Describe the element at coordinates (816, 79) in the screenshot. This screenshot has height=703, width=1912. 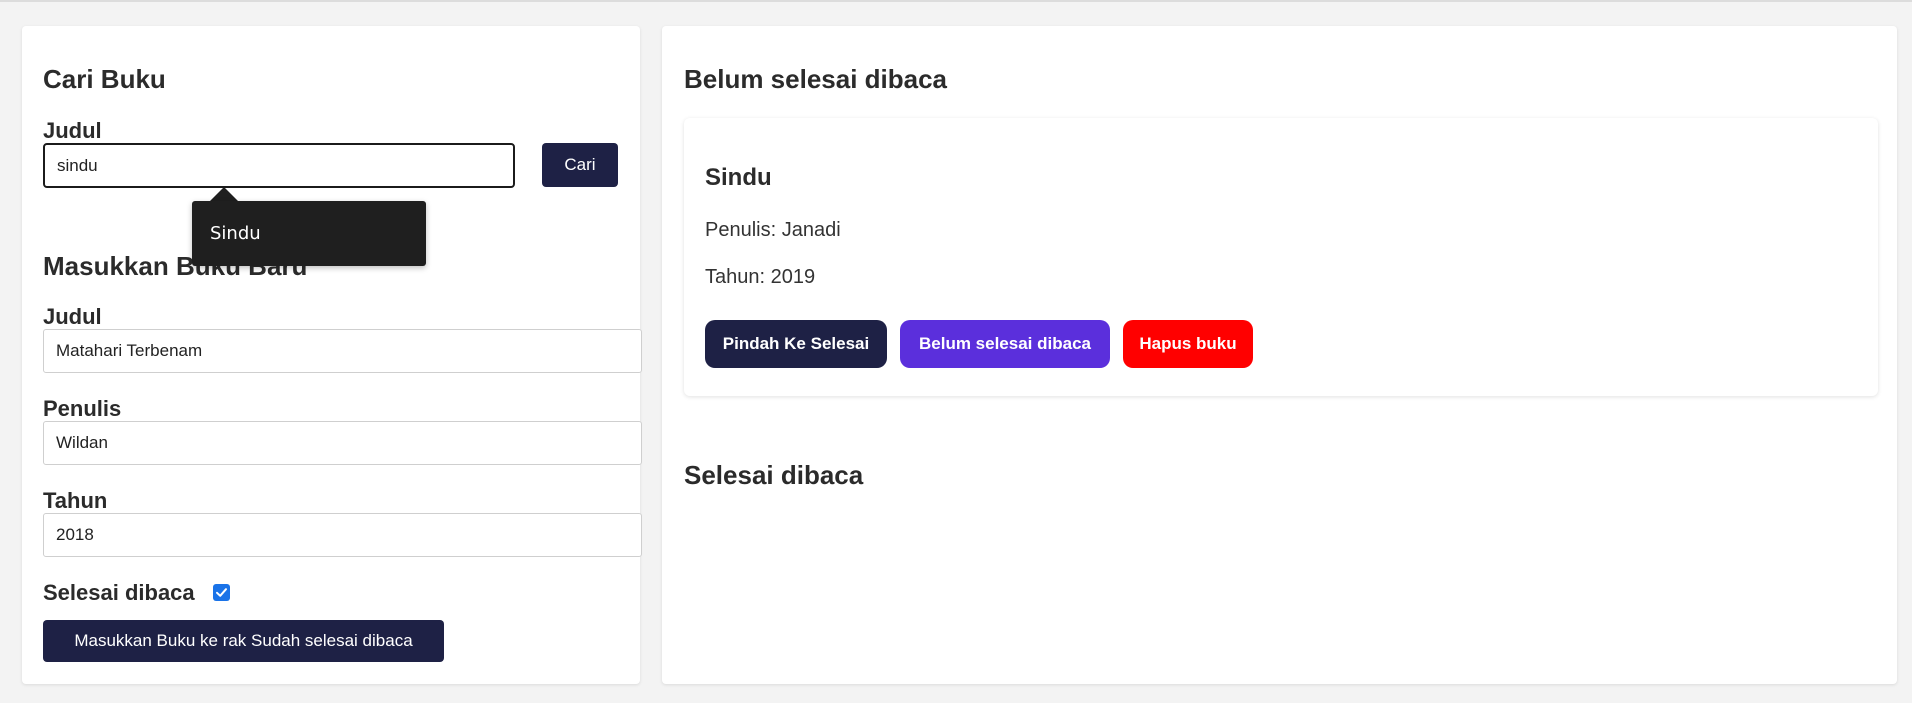
I see `unfinished-shelf-heading: Belum selesai dibaca` at that location.